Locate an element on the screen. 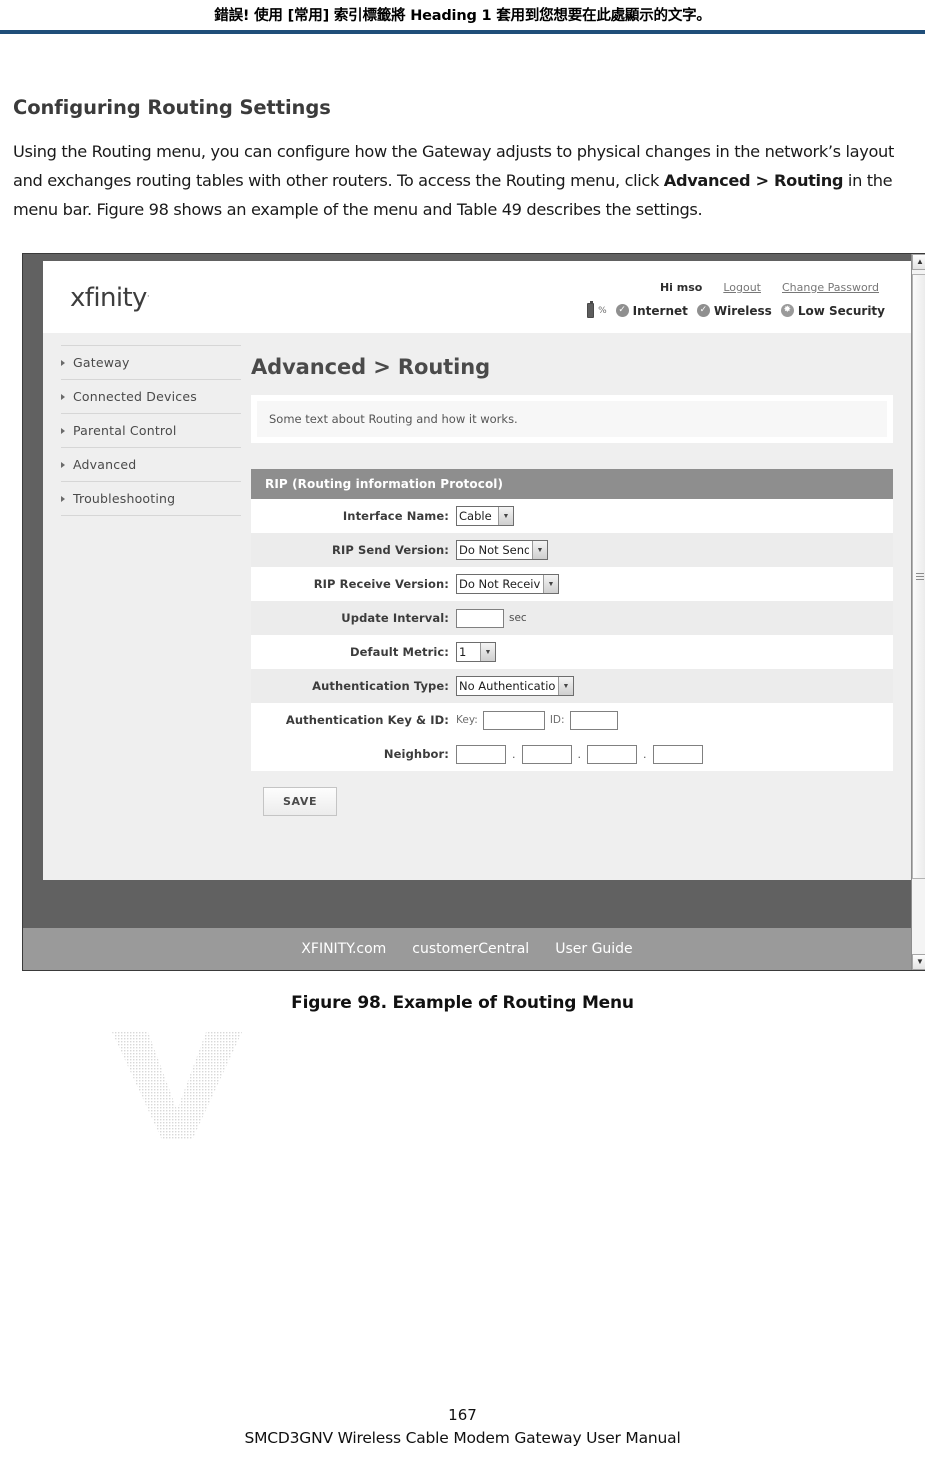 The height and width of the screenshot is (1458, 925). form-row-rip-receive-version: RIP Receive Version: Do Not Receive ▼ is located at coordinates (572, 584).